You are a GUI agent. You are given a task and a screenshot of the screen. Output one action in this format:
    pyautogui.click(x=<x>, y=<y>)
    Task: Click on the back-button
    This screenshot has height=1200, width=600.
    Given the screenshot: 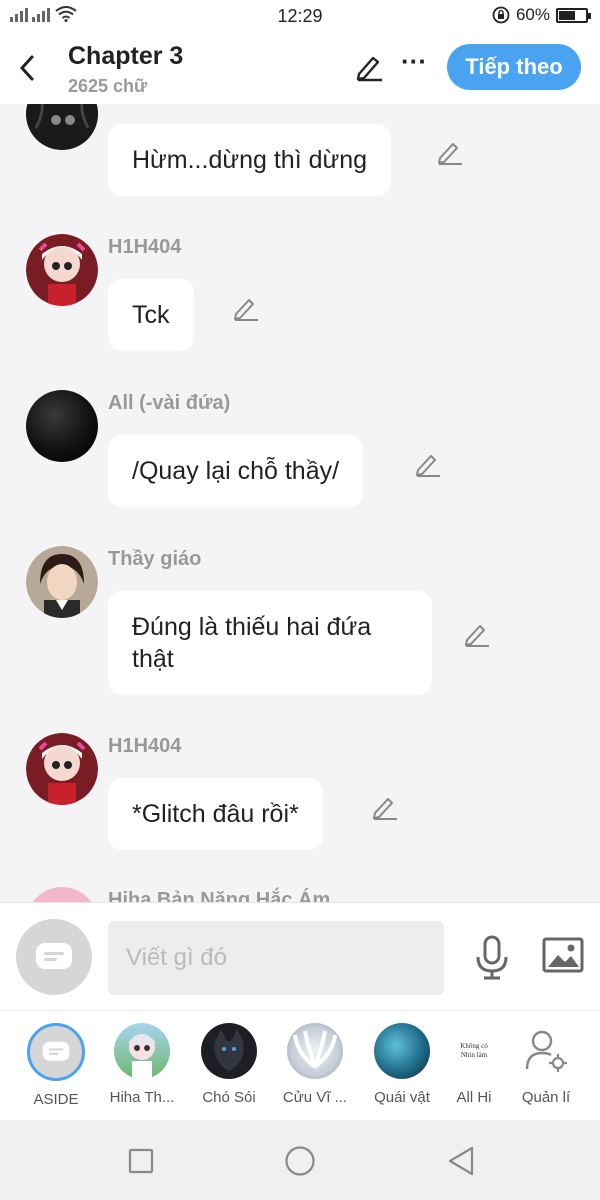 What is the action you would take?
    pyautogui.click(x=27, y=68)
    